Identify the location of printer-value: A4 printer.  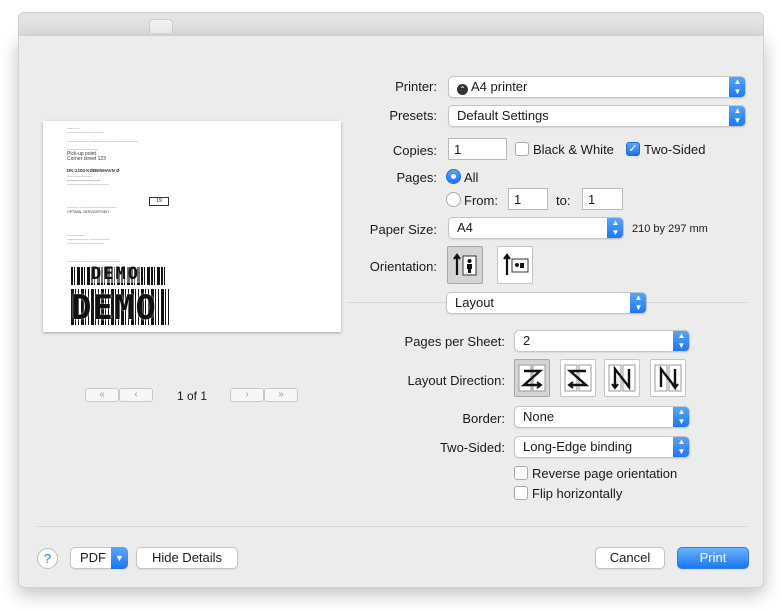
(499, 86).